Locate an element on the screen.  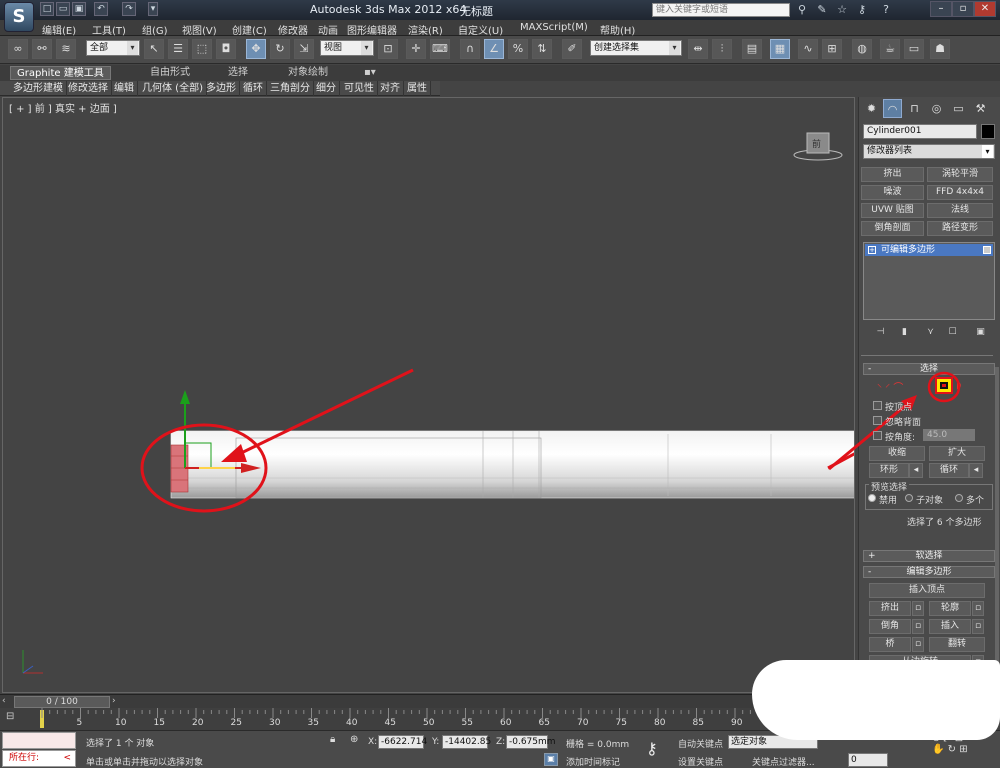
ring-button: 环形 is located at coordinates (889, 470).